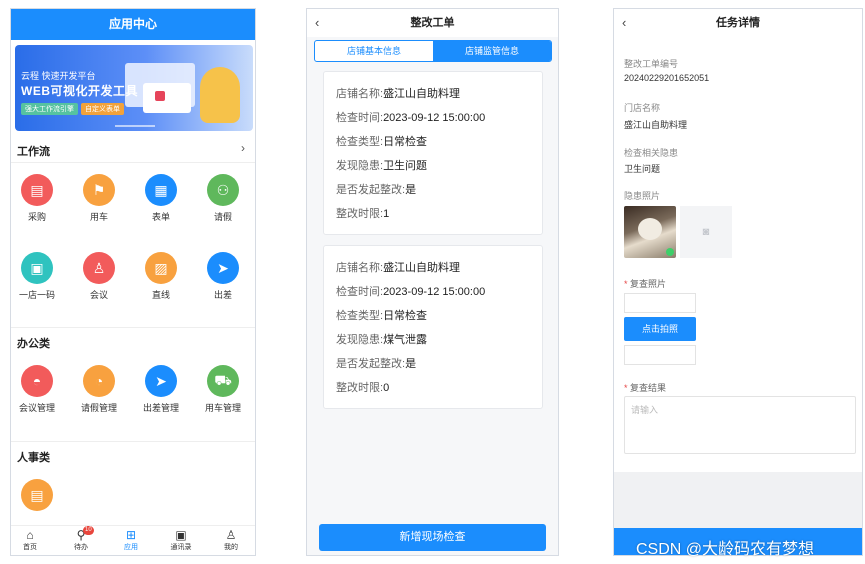 The height and width of the screenshot is (564, 865). Describe the element at coordinates (231, 535) in the screenshot. I see `user-icon: ♙` at that location.